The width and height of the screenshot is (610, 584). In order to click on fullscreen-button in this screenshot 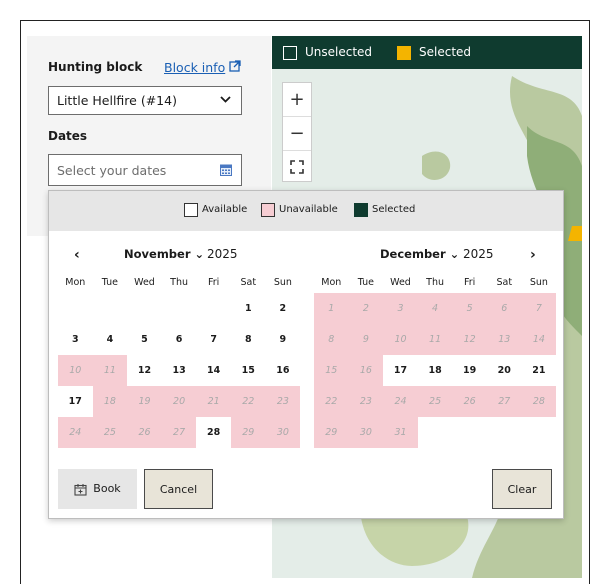, I will do `click(297, 167)`.